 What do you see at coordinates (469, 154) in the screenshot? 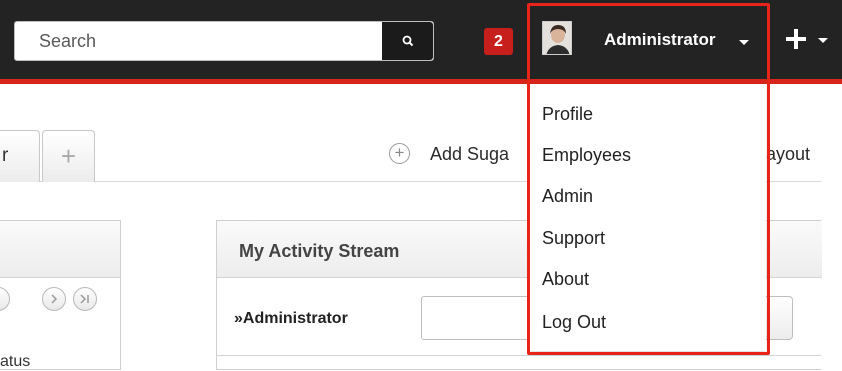
I see `add-sugar-dashlet-link: Add Suga` at bounding box center [469, 154].